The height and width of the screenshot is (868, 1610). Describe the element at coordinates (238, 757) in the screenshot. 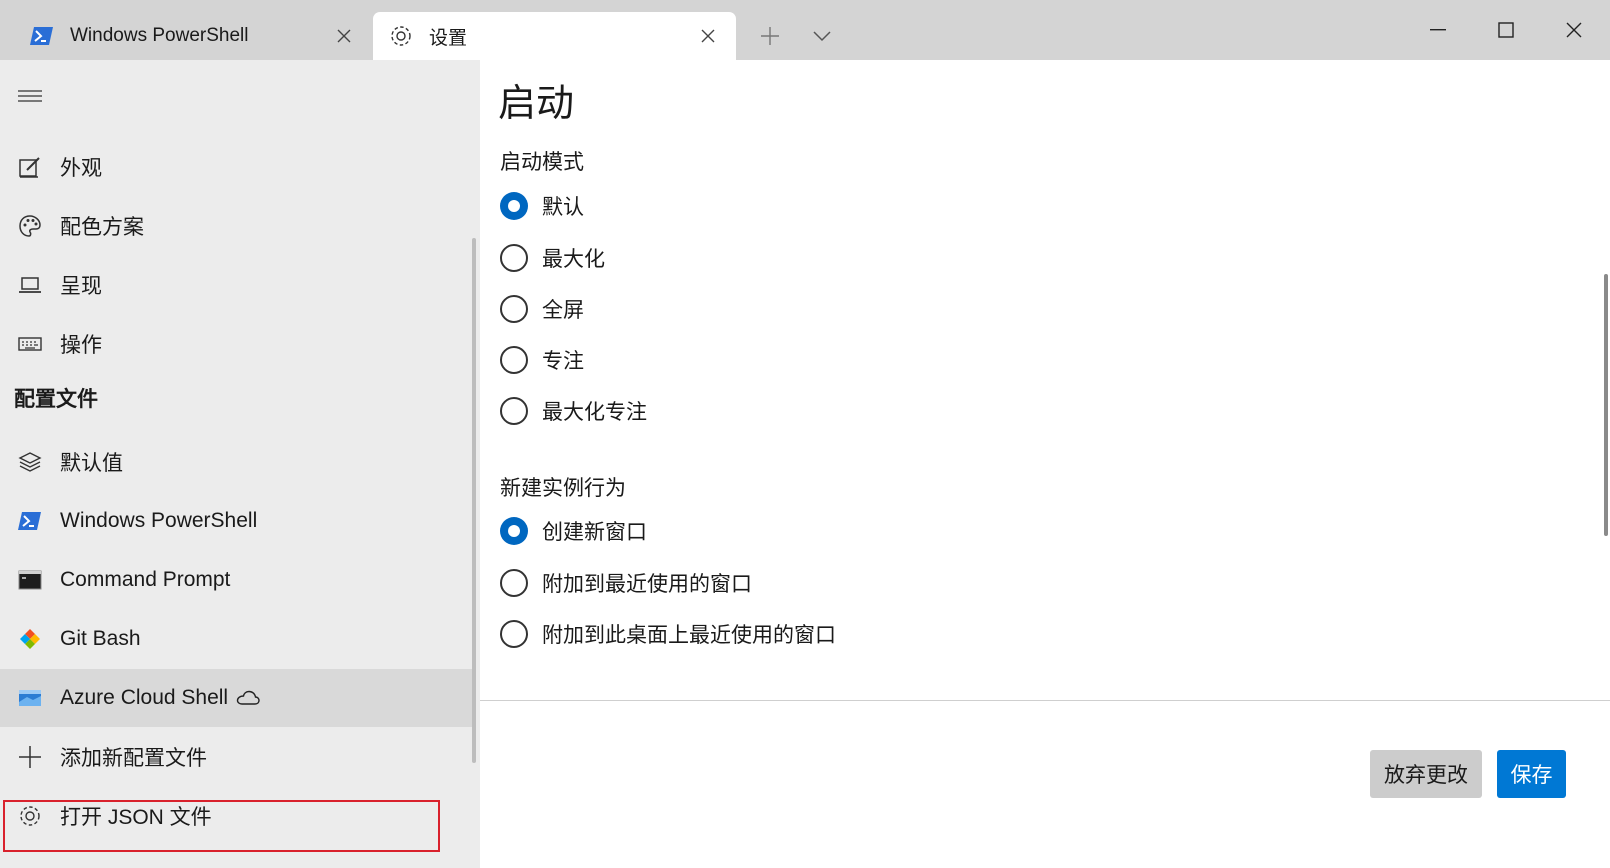

I see `sidebar-add-profile: 添加新配置文件` at that location.